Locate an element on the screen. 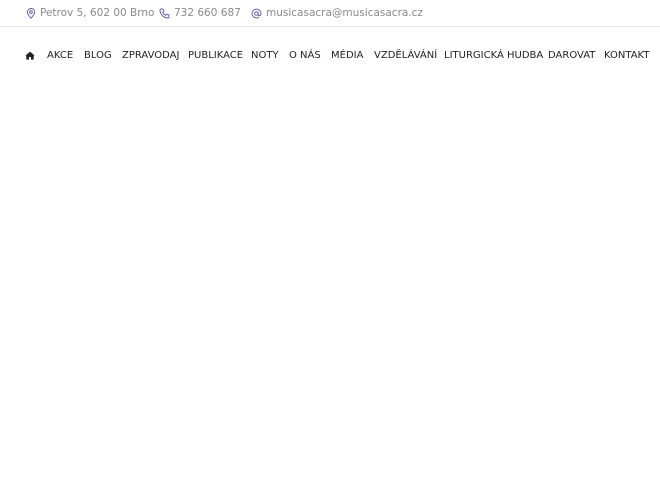 This screenshot has width=660, height=500. address-contact: Petrov 5, 602 00 Brno is located at coordinates (90, 13).